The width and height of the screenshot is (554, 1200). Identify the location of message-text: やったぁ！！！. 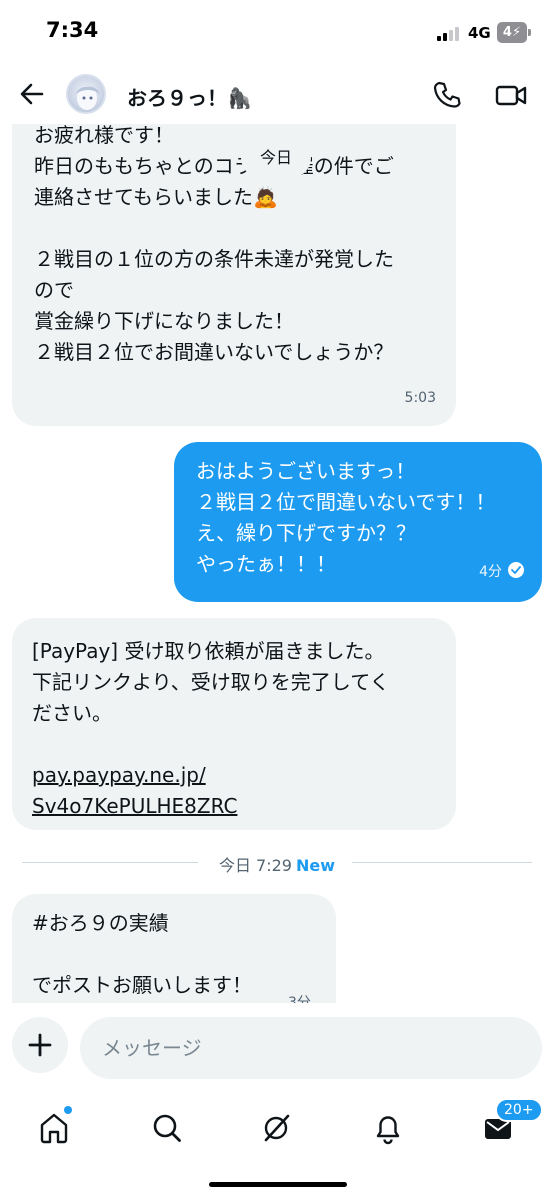
(266, 564).